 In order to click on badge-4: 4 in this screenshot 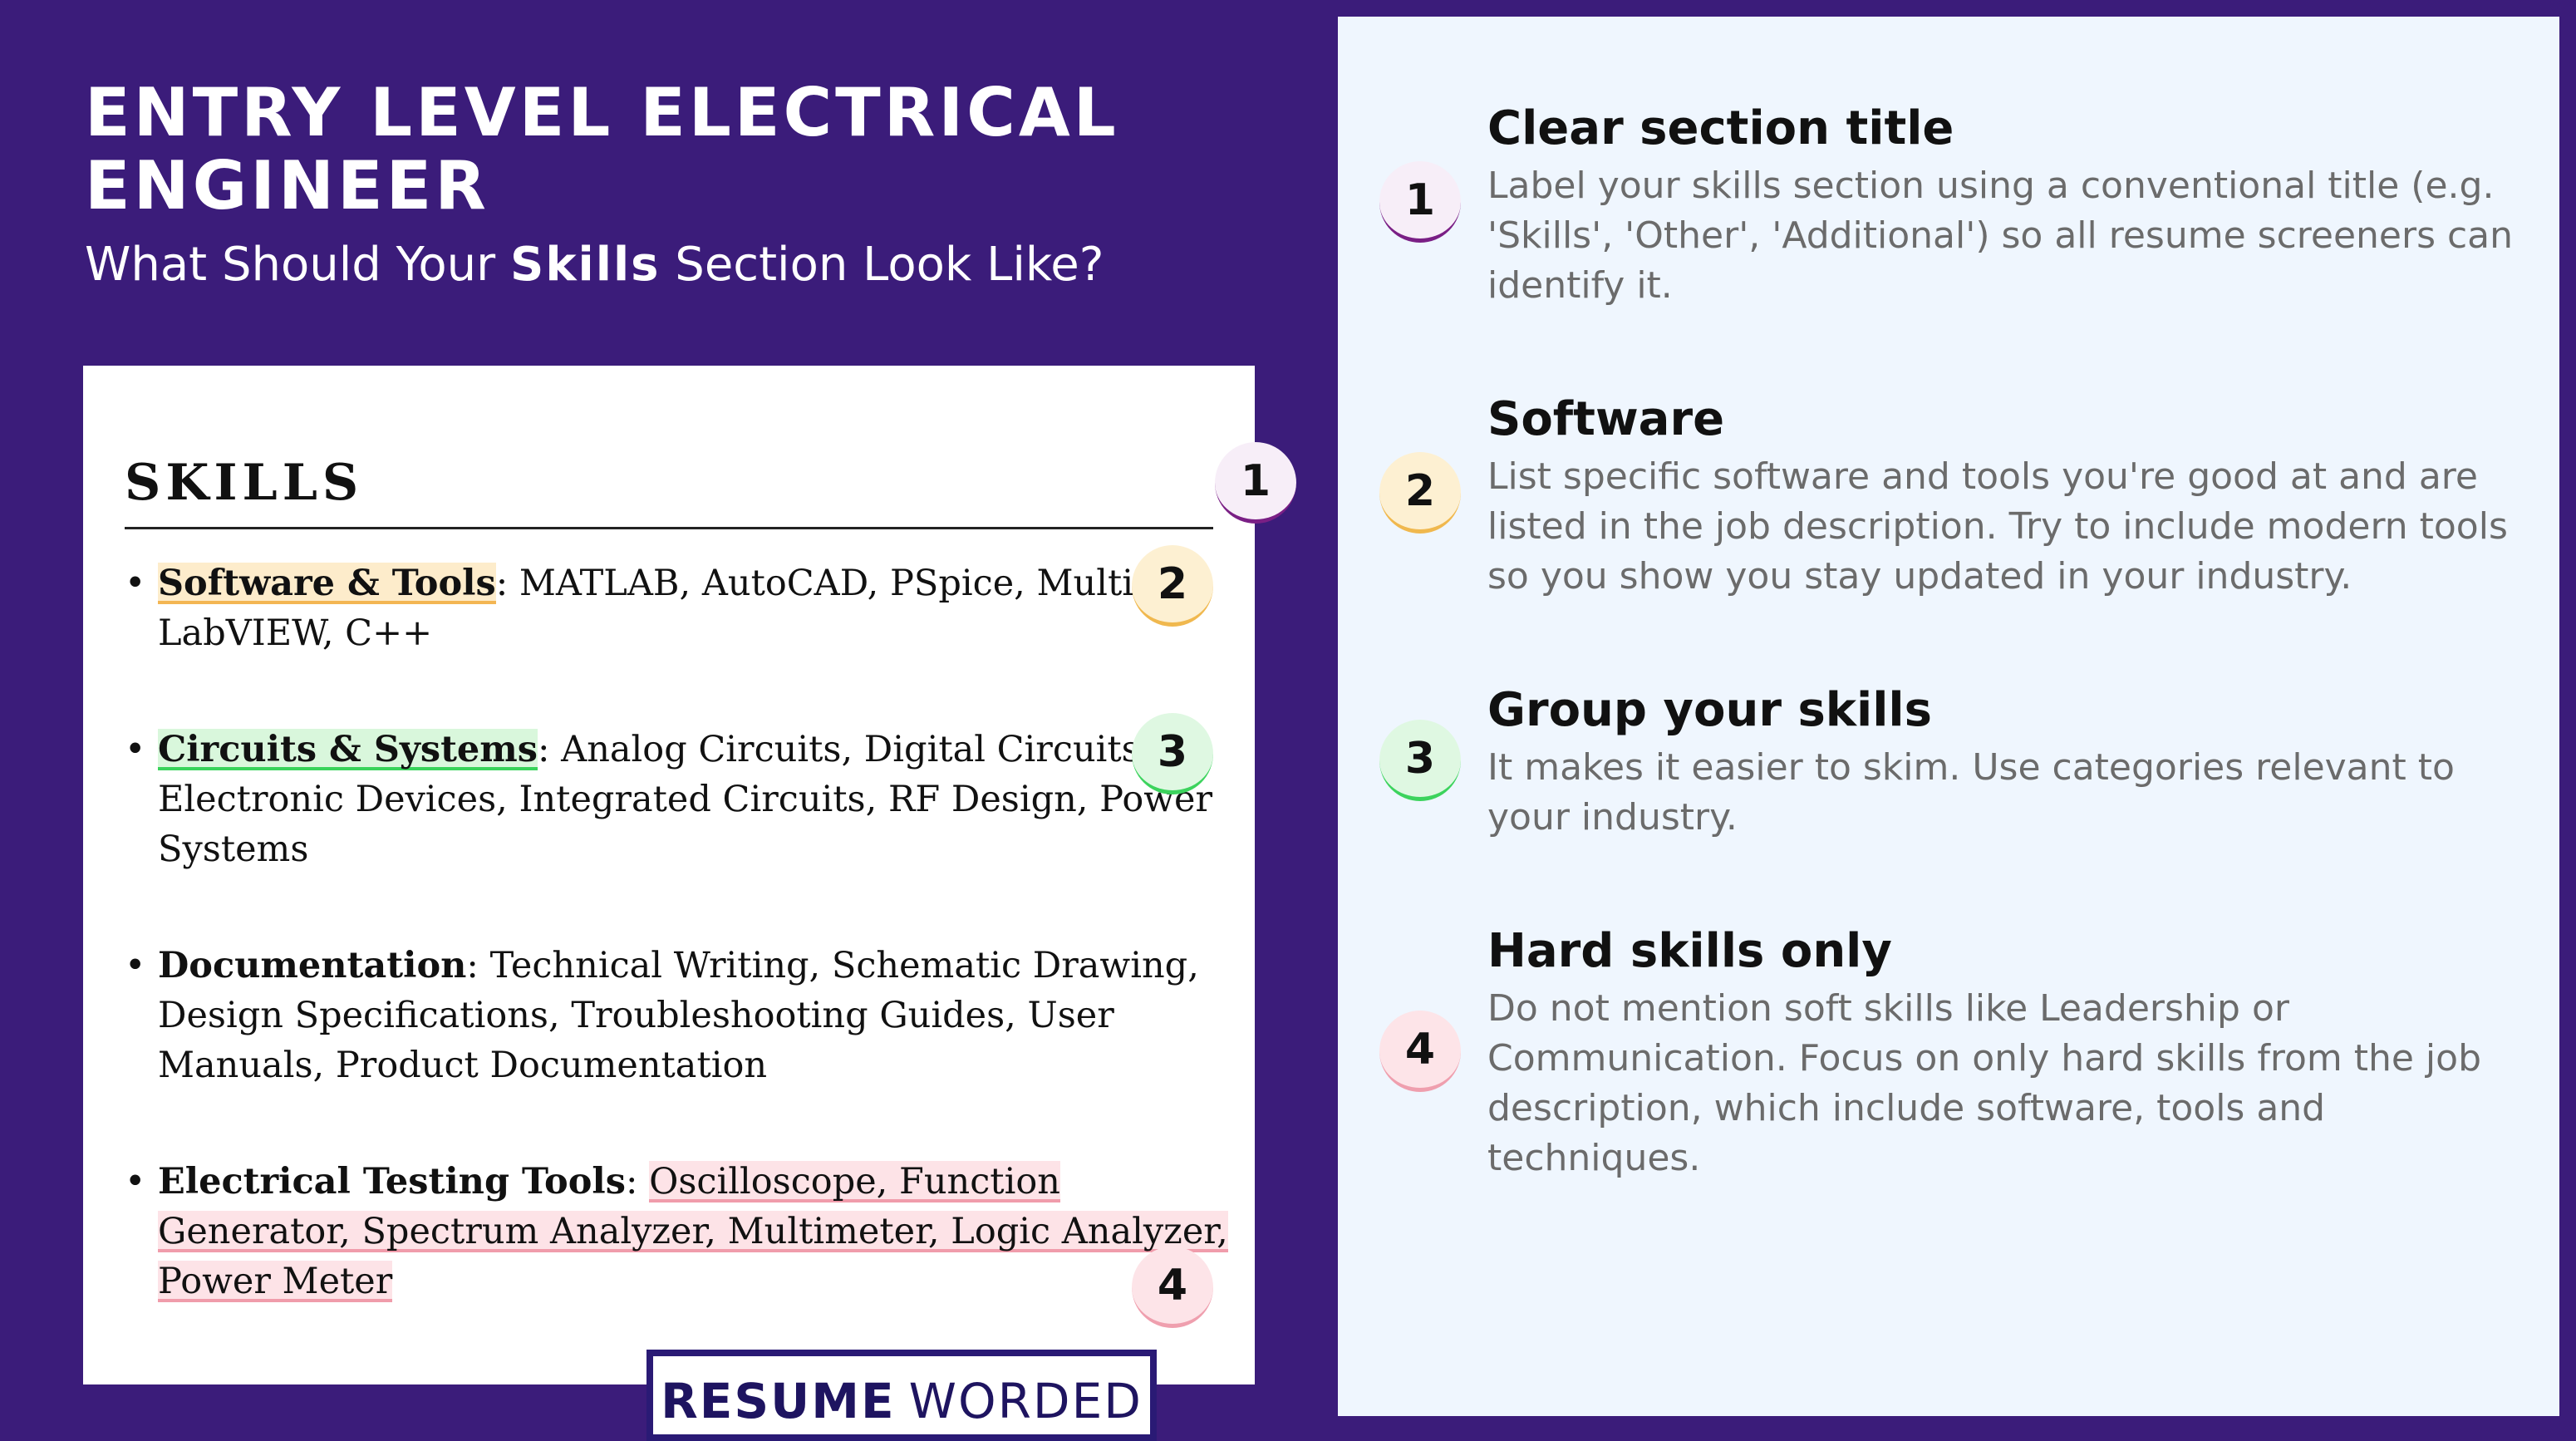, I will do `click(1172, 1287)`.